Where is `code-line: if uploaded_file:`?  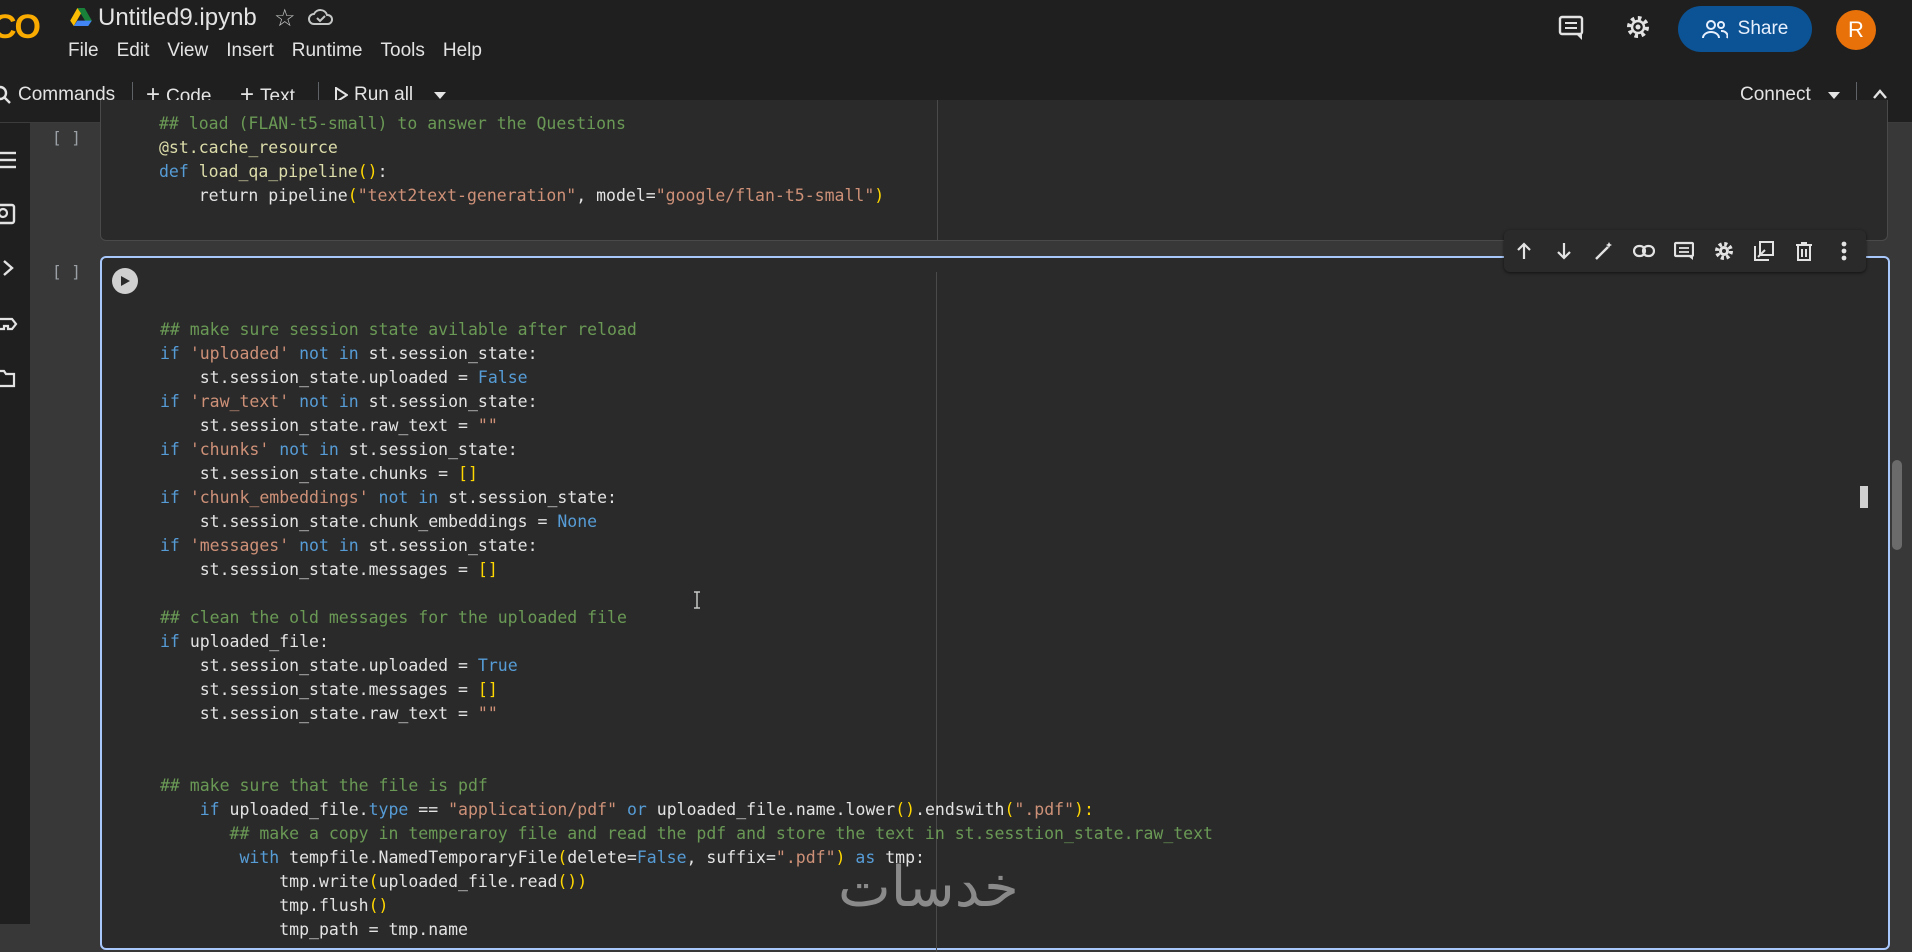 code-line: if uploaded_file: is located at coordinates (686, 642).